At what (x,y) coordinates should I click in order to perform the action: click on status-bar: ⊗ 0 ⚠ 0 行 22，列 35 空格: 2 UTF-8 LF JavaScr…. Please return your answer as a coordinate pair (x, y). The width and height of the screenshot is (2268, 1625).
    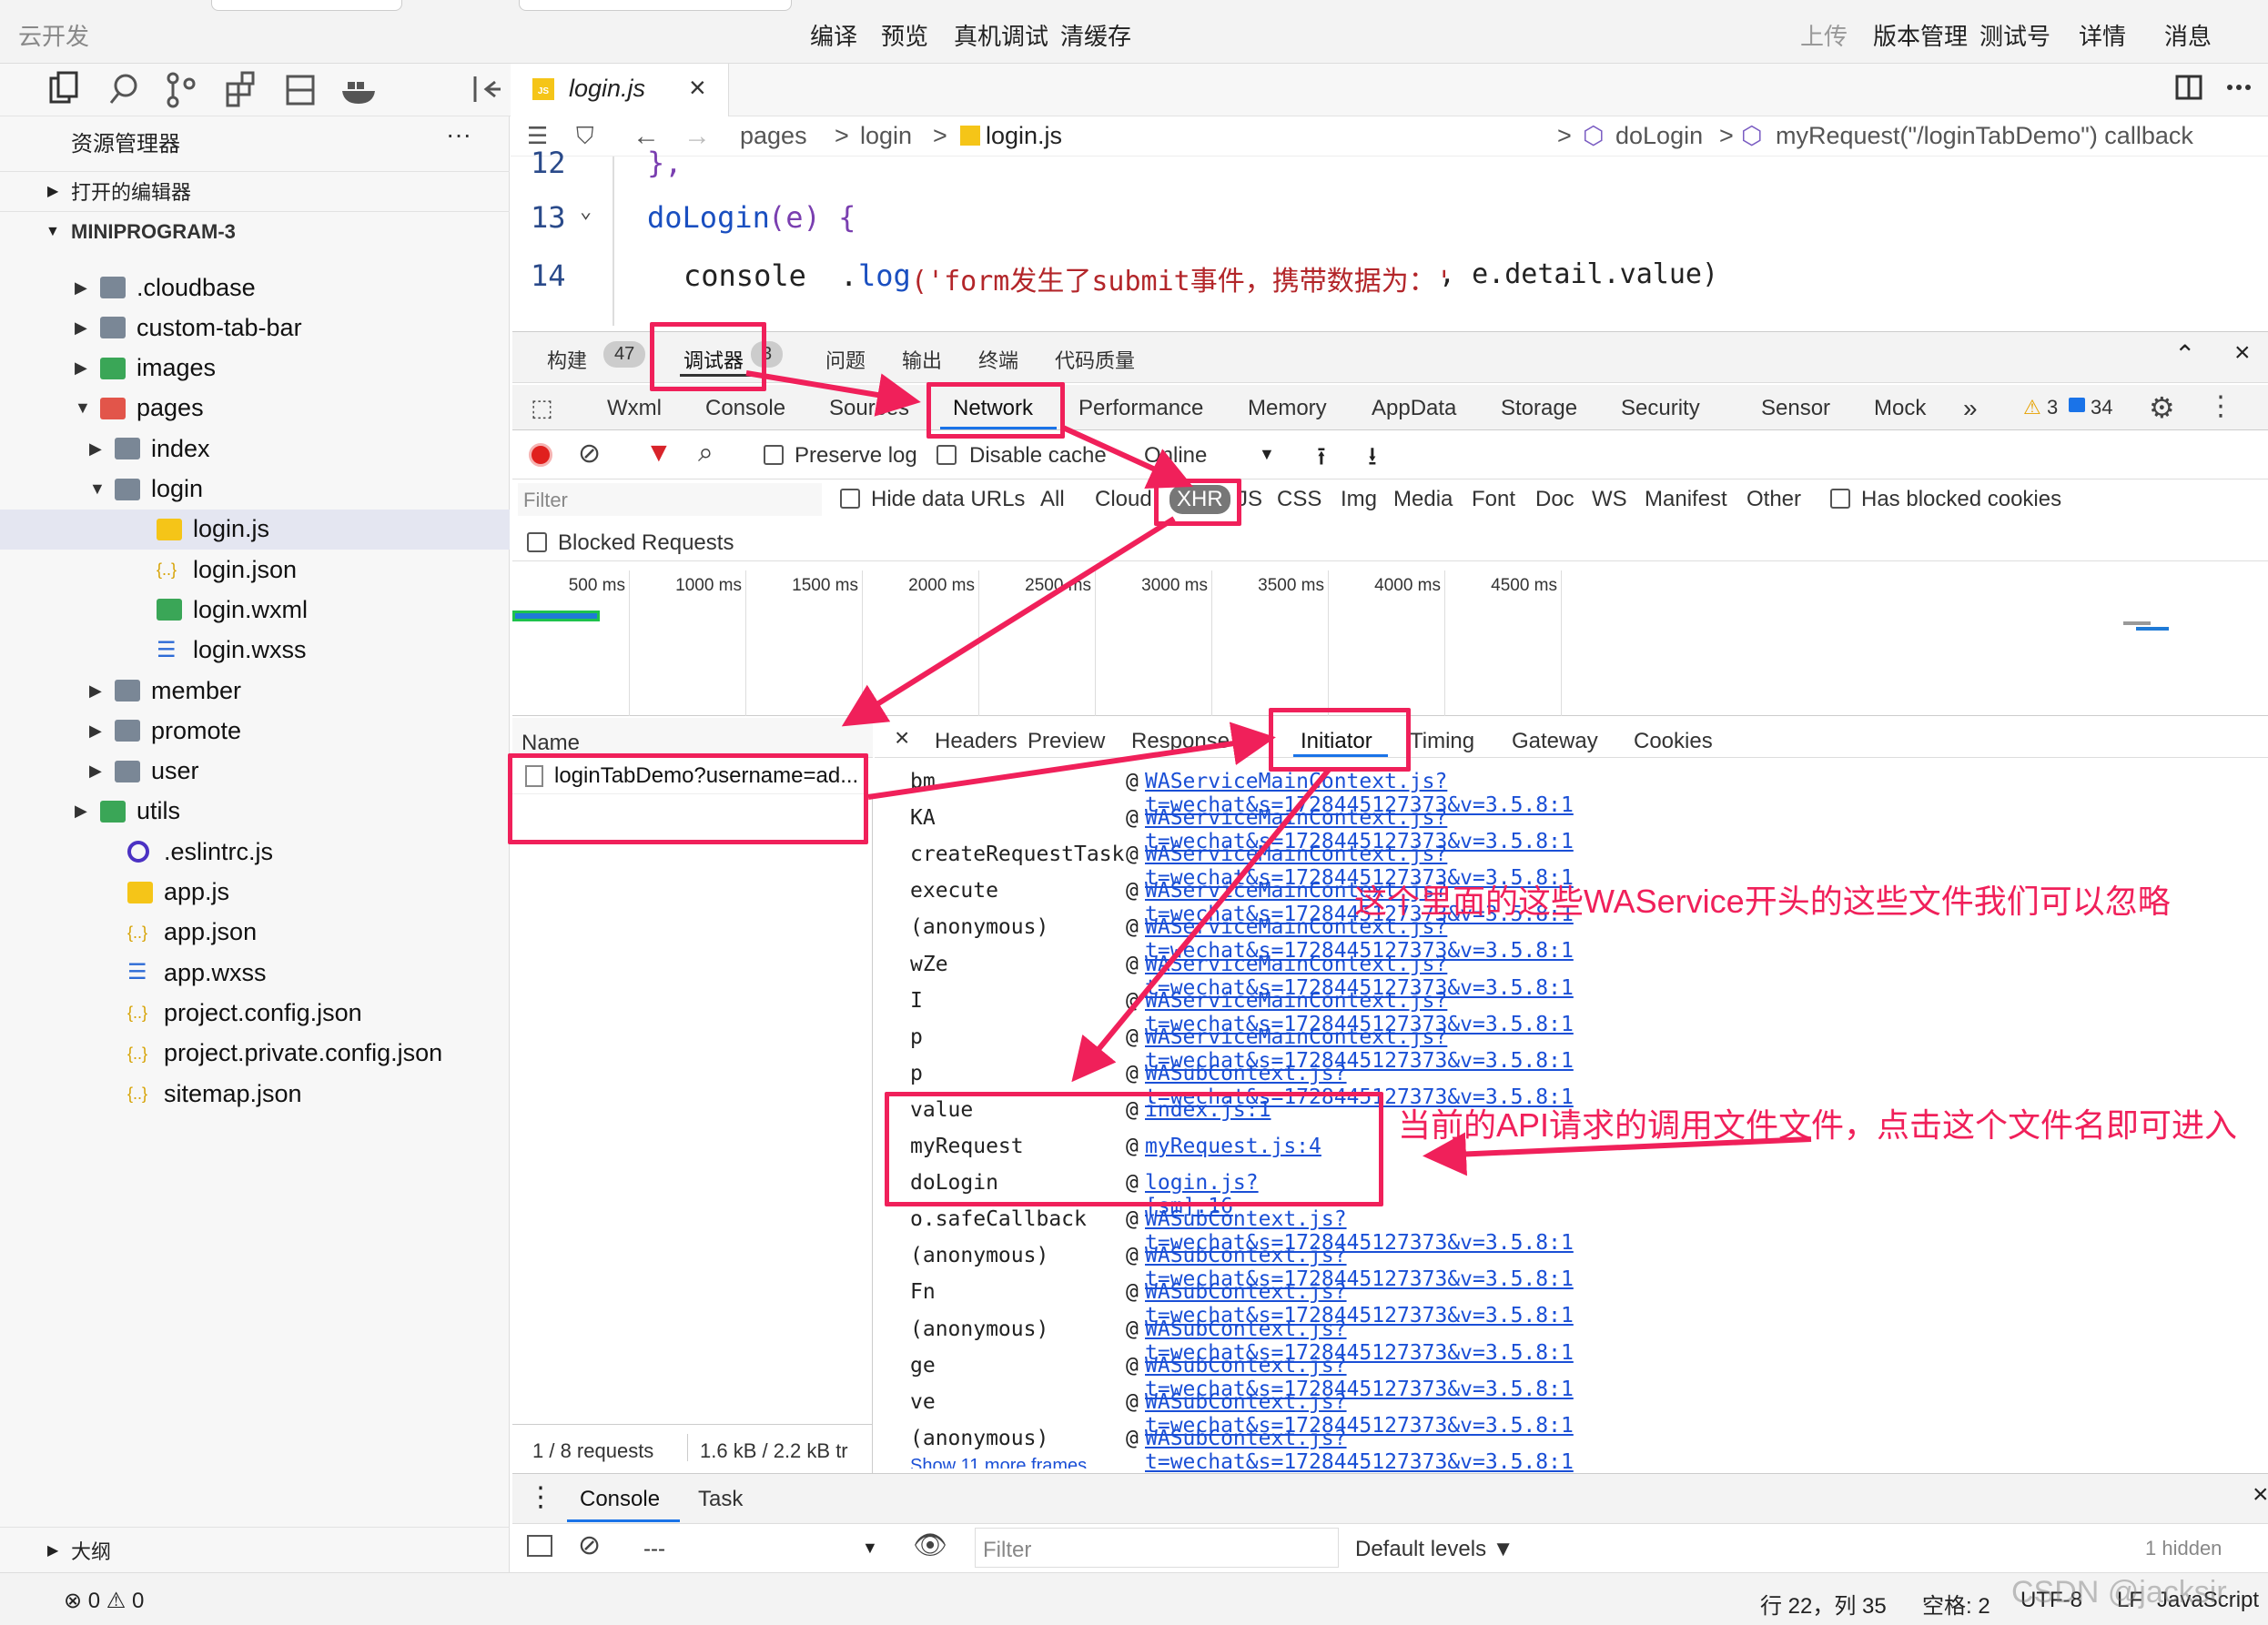
    Looking at the image, I should click on (1134, 1598).